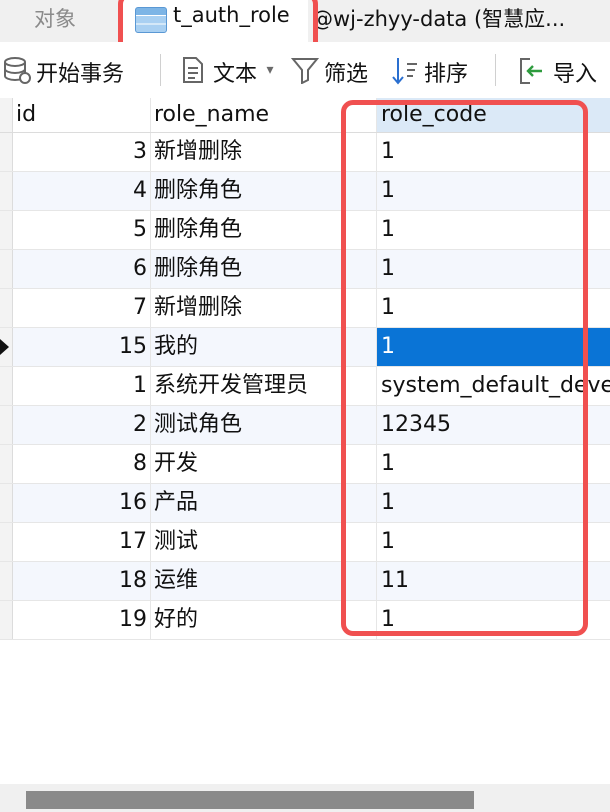 The image size is (610, 812). What do you see at coordinates (82, 269) in the screenshot?
I see `cell-id: 6` at bounding box center [82, 269].